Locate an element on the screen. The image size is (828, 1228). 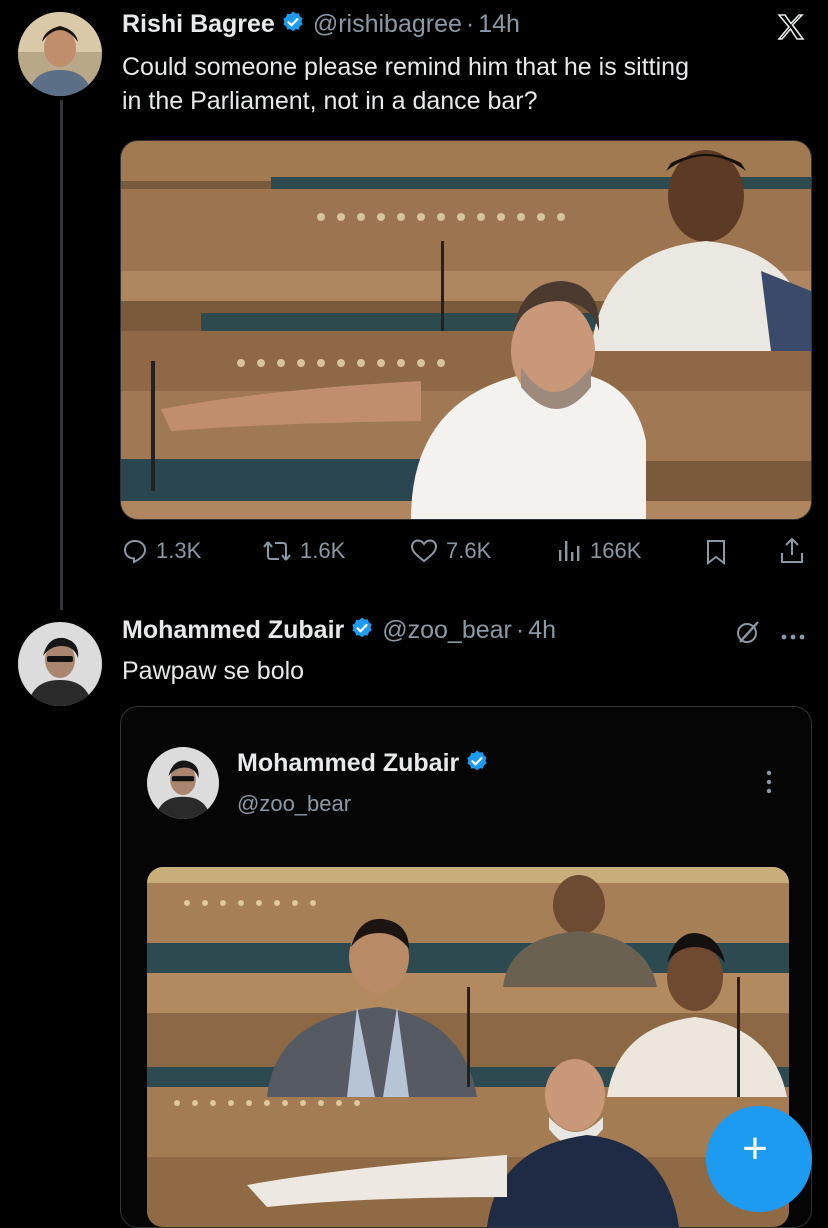
more-horizontal-icon is located at coordinates (793, 637).